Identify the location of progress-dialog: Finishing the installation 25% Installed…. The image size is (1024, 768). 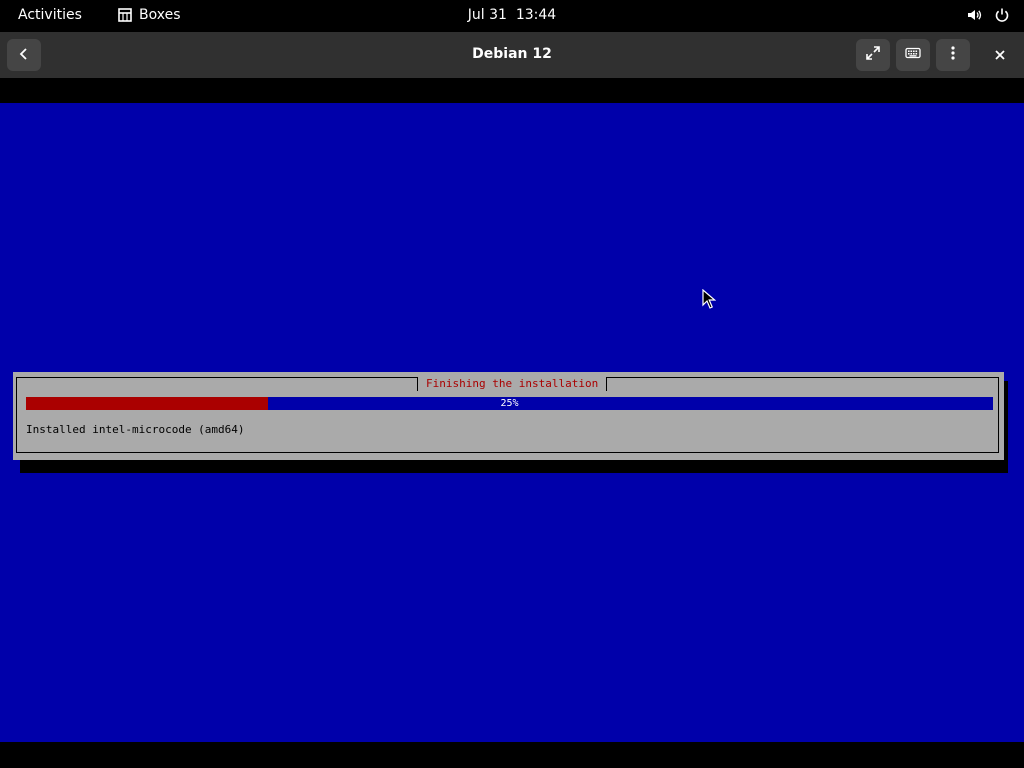
(508, 416).